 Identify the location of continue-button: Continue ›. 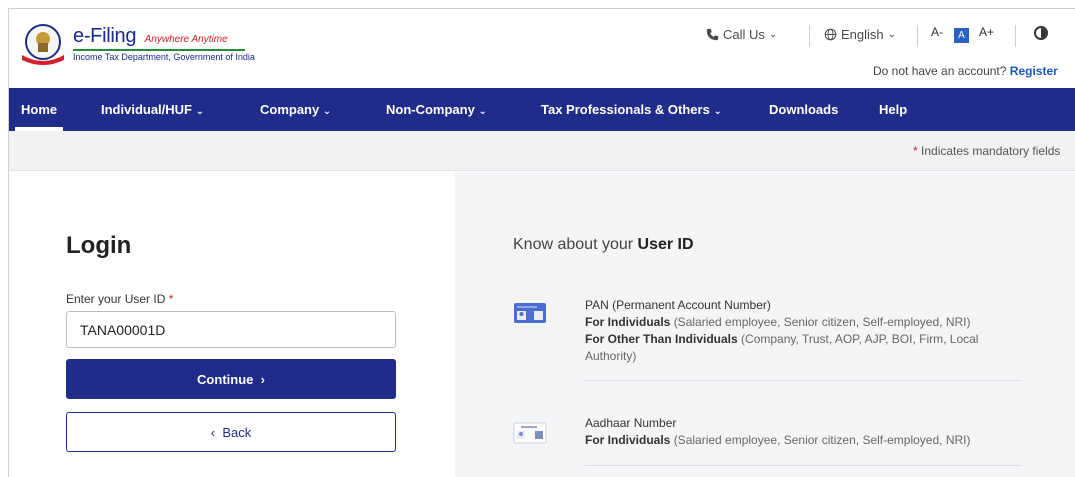
(231, 379).